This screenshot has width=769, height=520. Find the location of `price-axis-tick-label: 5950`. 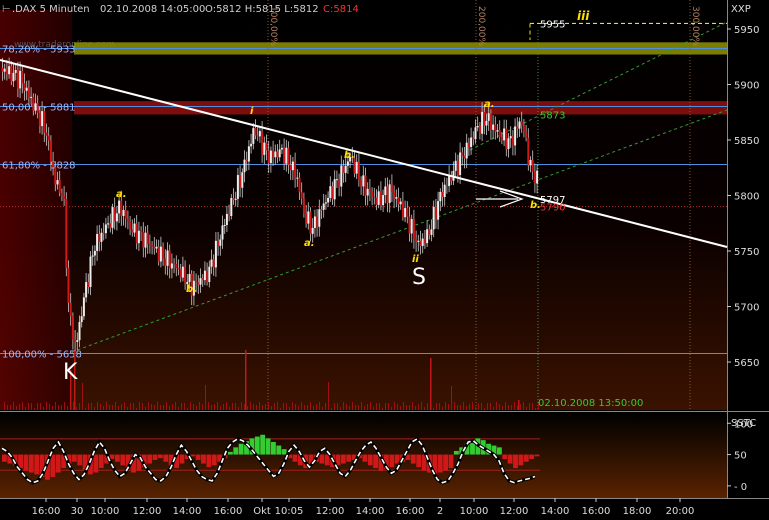

price-axis-tick-label: 5950 is located at coordinates (746, 30).